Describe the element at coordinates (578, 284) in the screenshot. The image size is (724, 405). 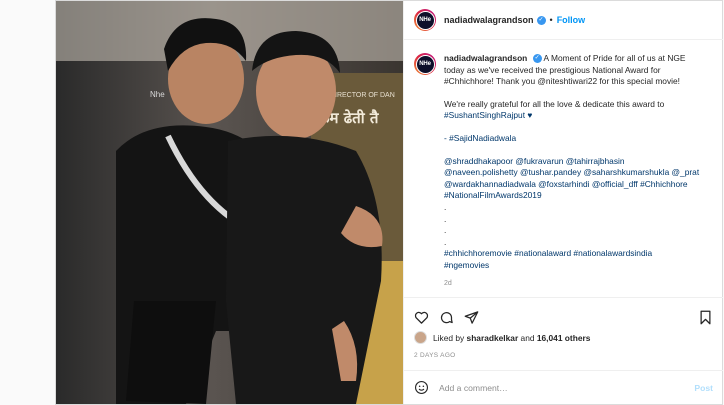
I see `caption-time: 2d` at that location.